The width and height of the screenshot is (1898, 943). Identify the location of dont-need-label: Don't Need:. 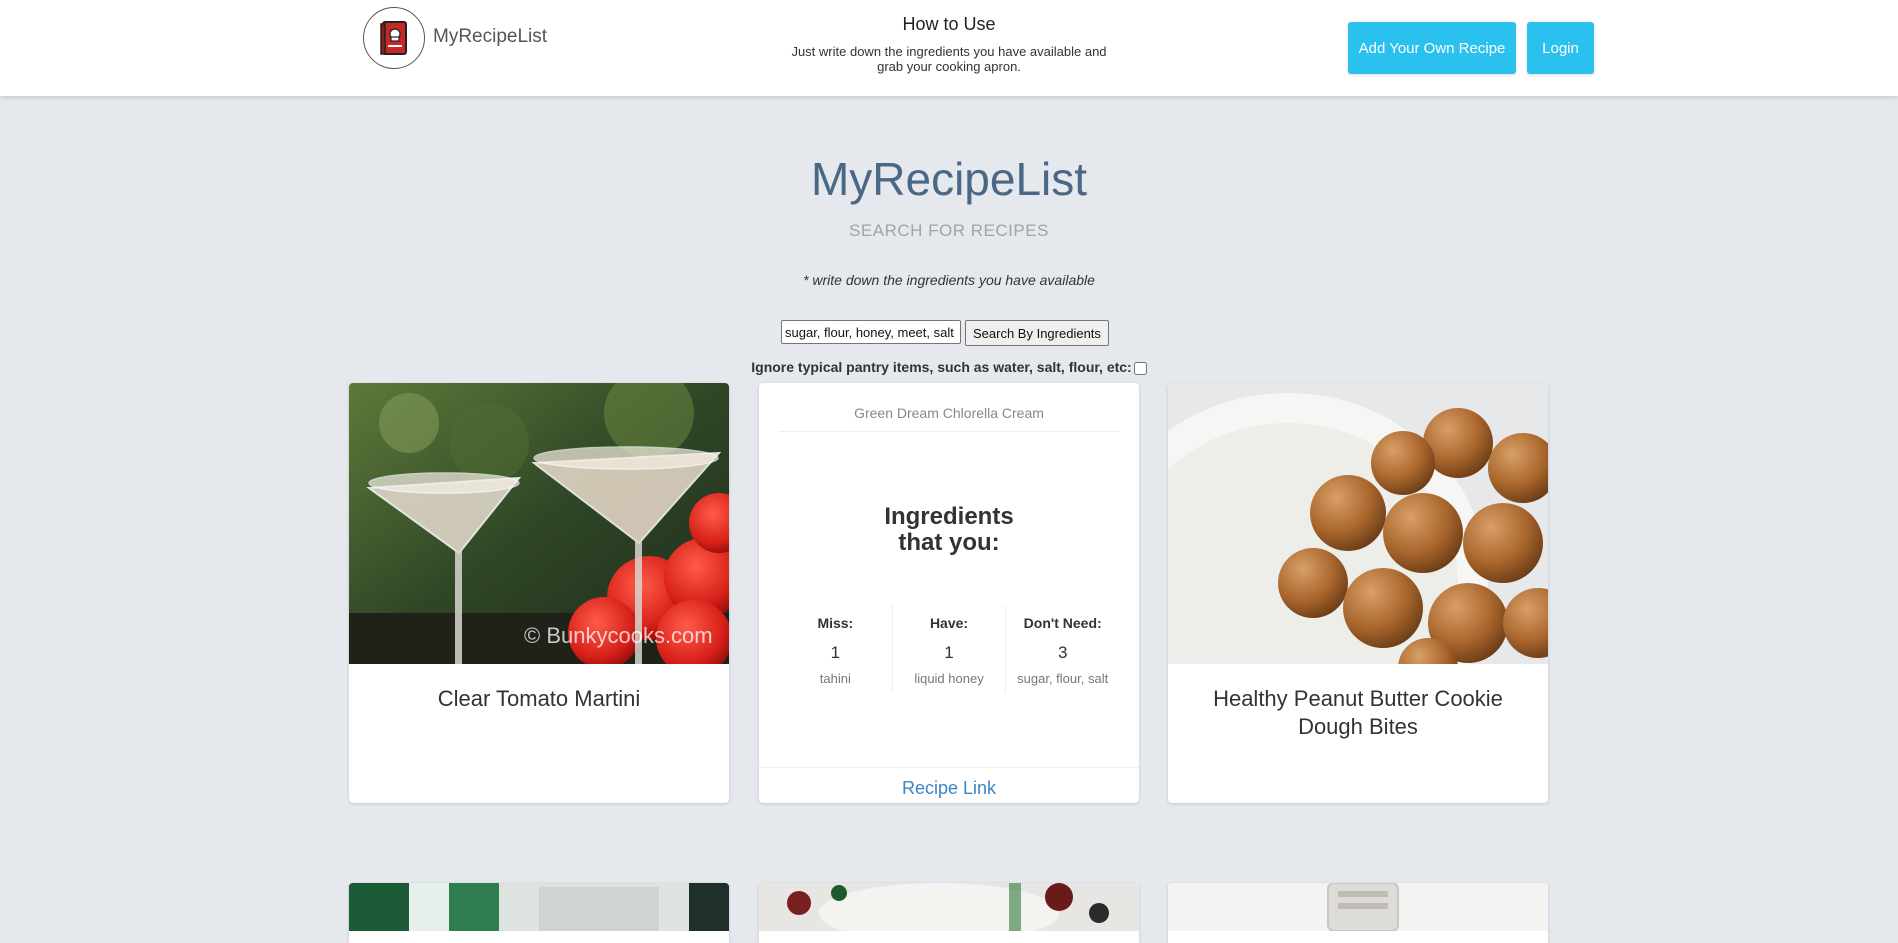
(1062, 623).